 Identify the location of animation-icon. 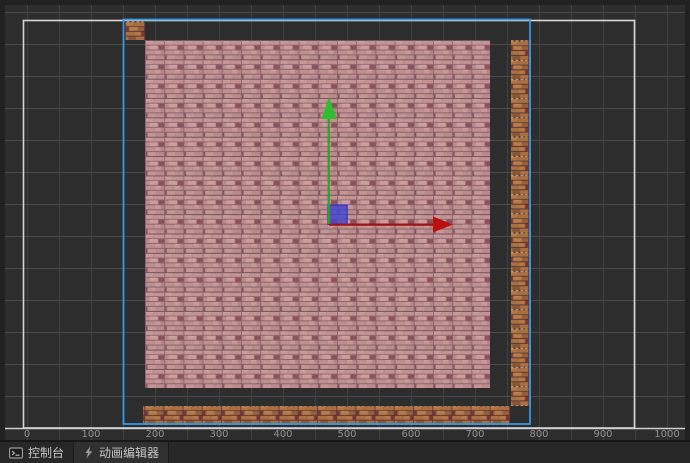
(88, 452).